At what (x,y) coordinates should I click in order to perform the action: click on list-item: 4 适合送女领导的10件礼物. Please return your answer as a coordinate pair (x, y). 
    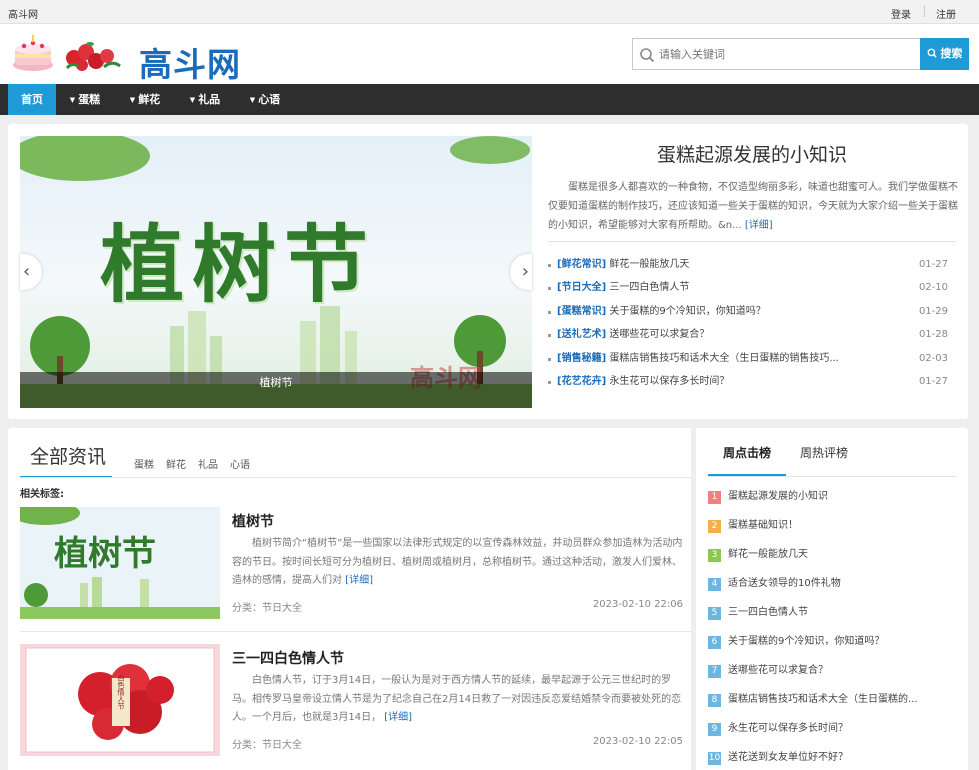
    Looking at the image, I should click on (834, 588).